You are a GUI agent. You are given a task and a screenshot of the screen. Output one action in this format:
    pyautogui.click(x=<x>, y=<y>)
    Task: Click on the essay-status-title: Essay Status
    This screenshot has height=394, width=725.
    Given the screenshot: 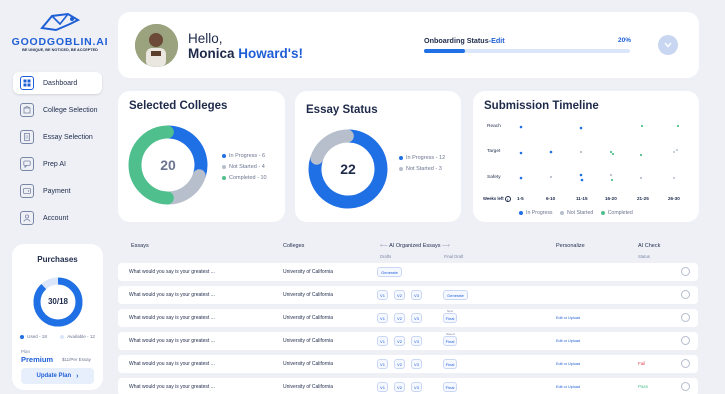 What is the action you would take?
    pyautogui.click(x=342, y=110)
    